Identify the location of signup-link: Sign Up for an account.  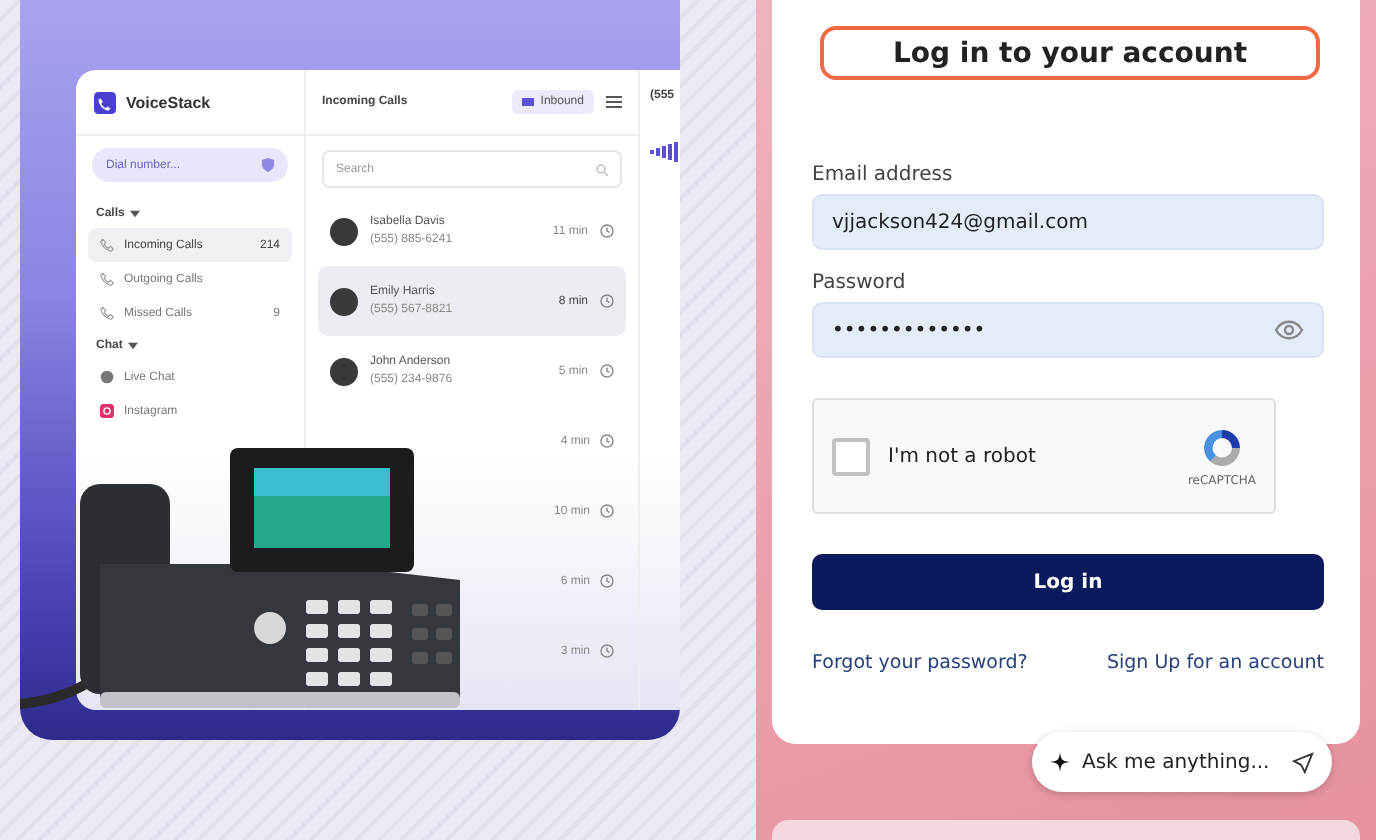
(1215, 663).